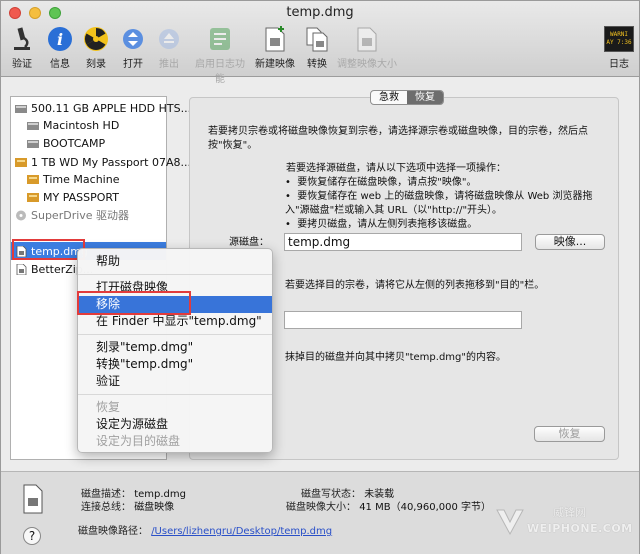 This screenshot has width=640, height=554. I want to click on info-label: 信息, so click(60, 64).